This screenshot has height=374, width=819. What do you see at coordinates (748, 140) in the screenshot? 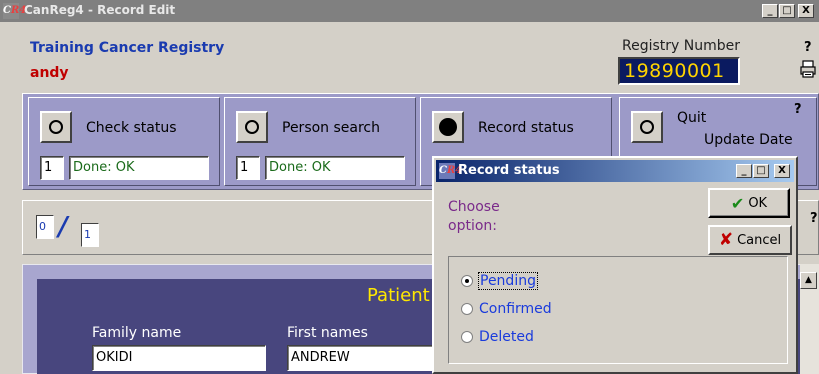
I see `update-date-label: Update Date` at bounding box center [748, 140].